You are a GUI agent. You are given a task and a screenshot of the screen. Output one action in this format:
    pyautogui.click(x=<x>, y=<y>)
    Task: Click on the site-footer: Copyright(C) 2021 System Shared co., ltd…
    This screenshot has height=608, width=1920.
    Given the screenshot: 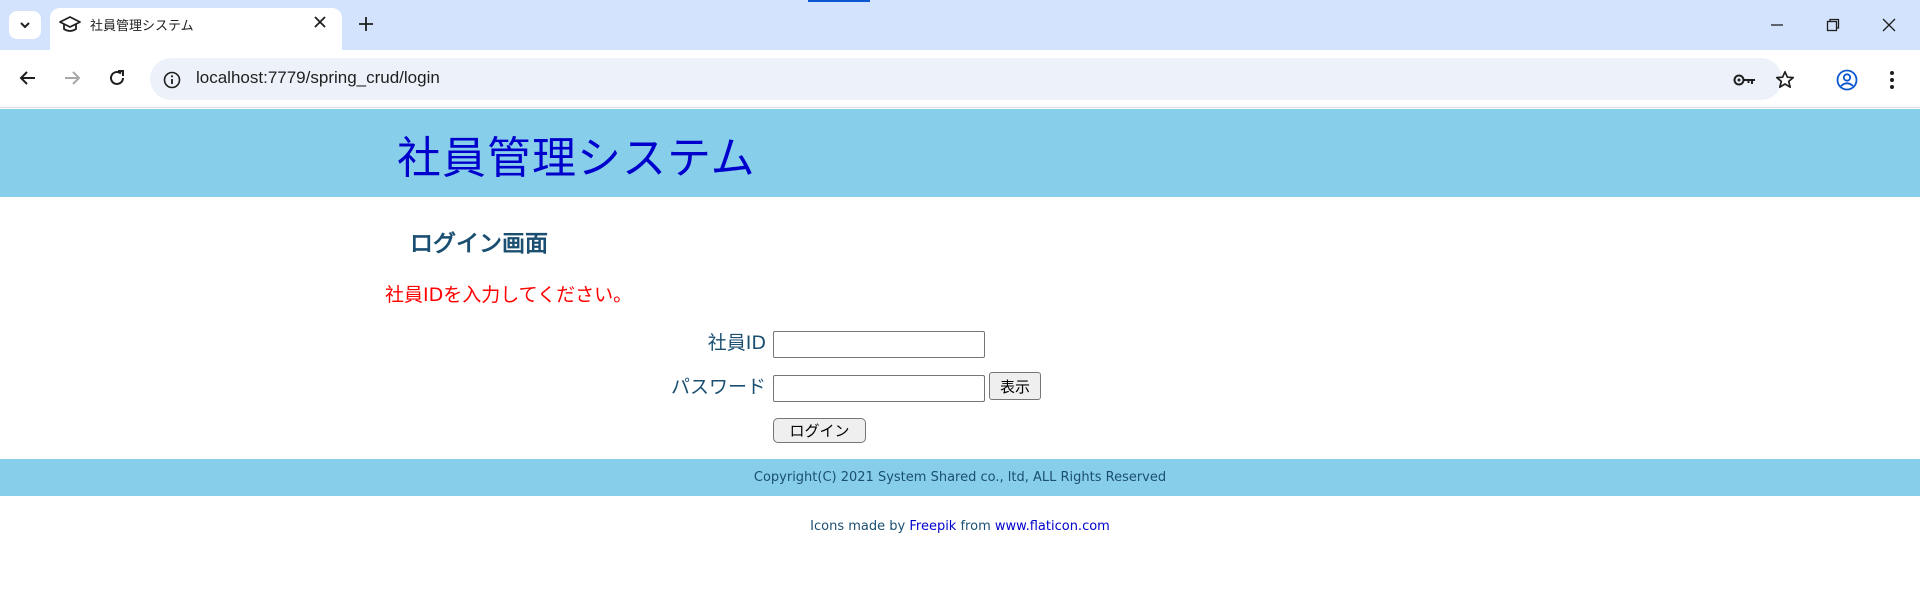 What is the action you would take?
    pyautogui.click(x=960, y=477)
    